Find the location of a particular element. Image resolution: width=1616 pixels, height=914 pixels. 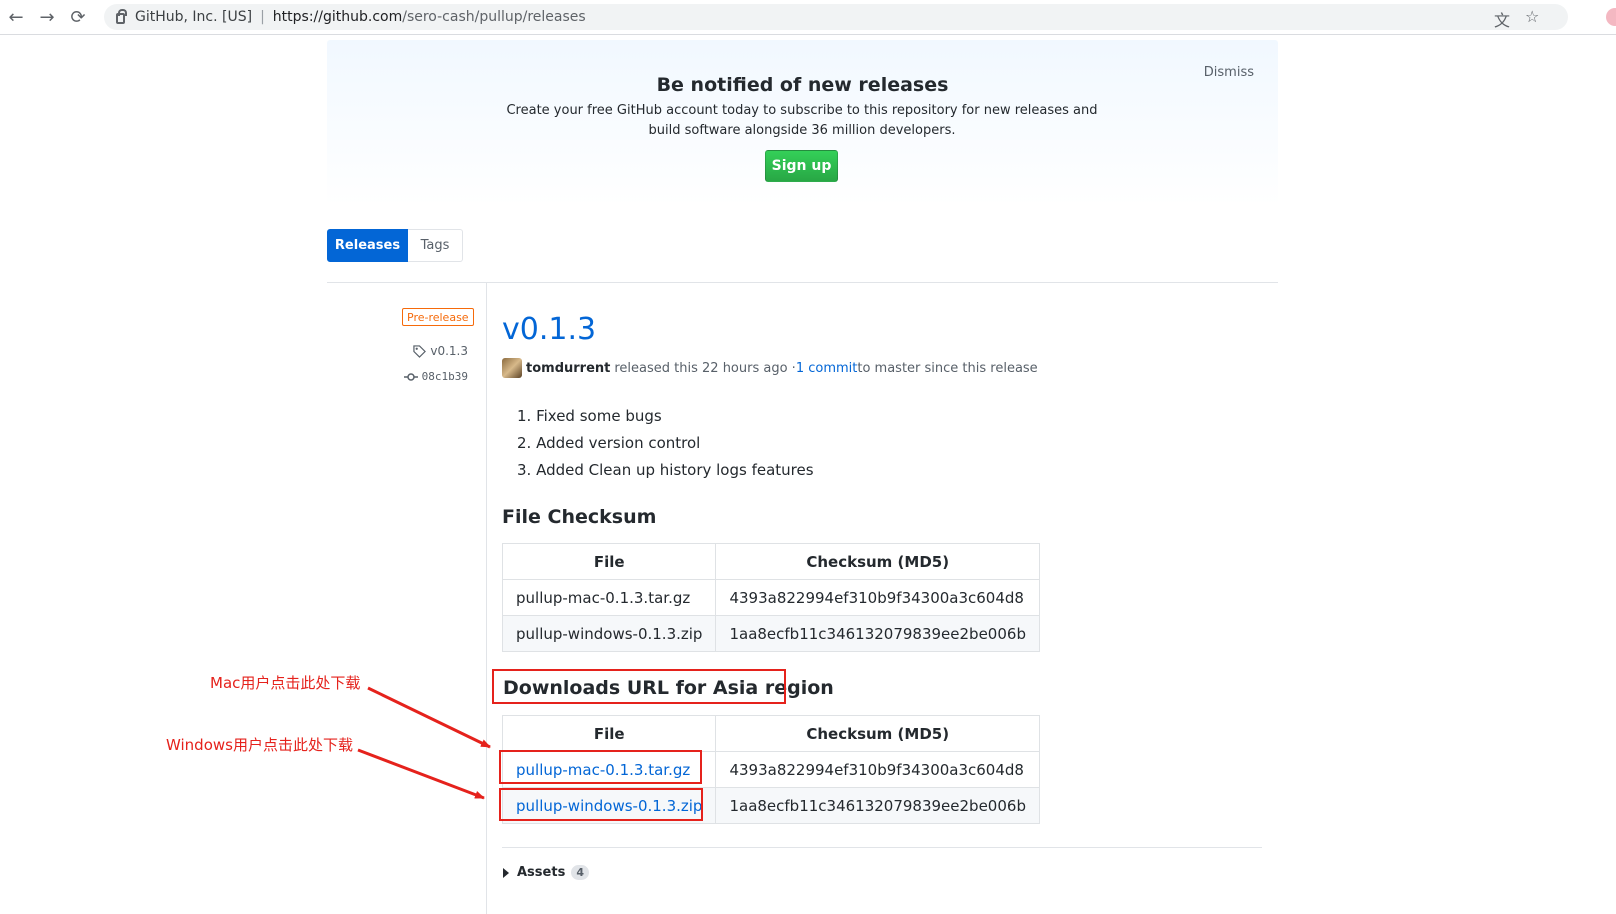

assets-toggle: Assets 4 is located at coordinates (546, 872).